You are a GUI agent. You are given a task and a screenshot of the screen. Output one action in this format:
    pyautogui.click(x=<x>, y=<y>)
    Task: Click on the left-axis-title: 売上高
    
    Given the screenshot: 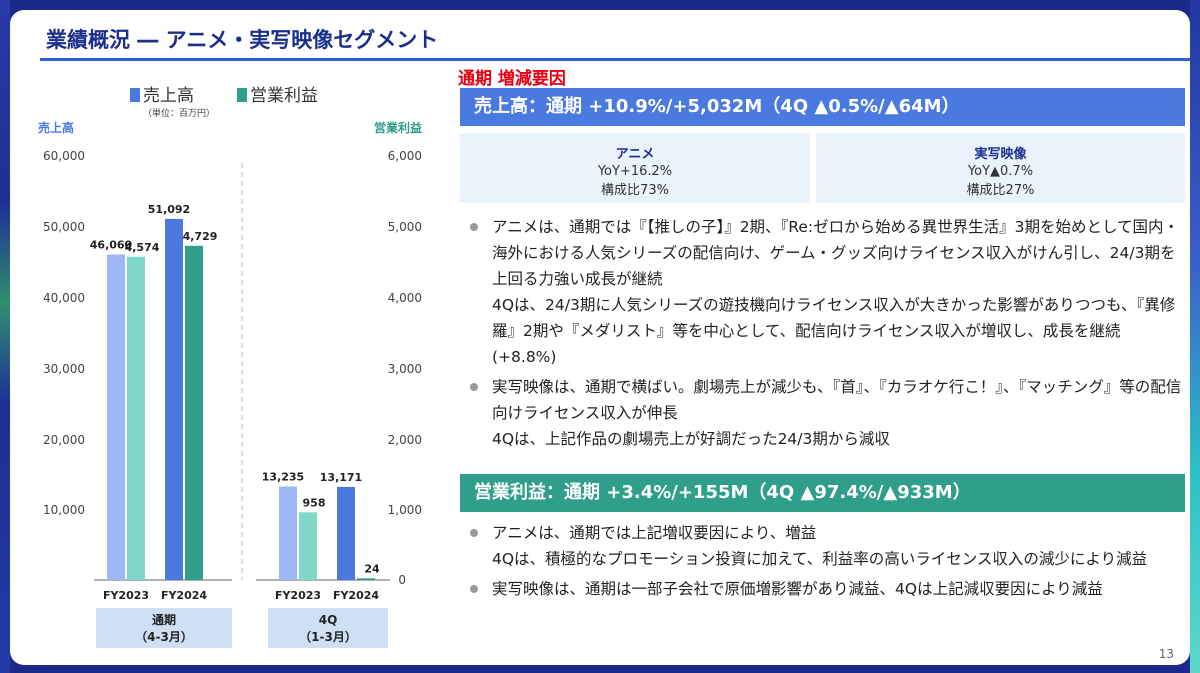 What is the action you would take?
    pyautogui.click(x=56, y=127)
    